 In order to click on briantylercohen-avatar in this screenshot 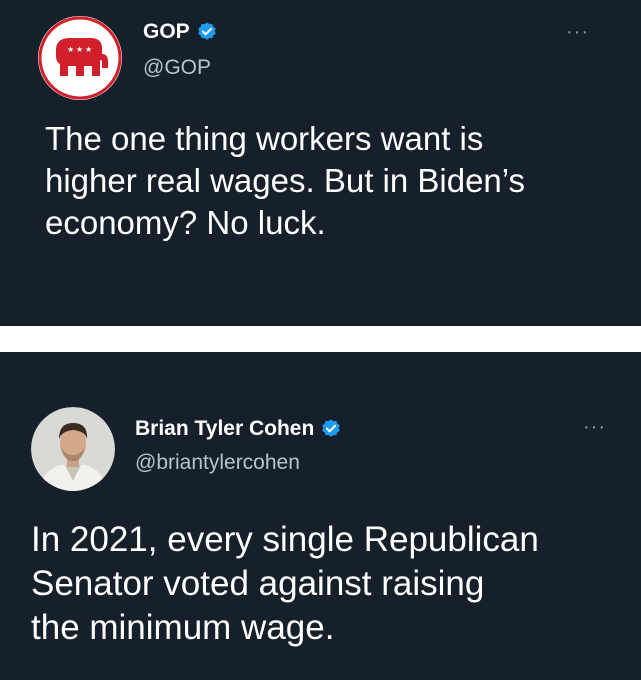, I will do `click(73, 449)`.